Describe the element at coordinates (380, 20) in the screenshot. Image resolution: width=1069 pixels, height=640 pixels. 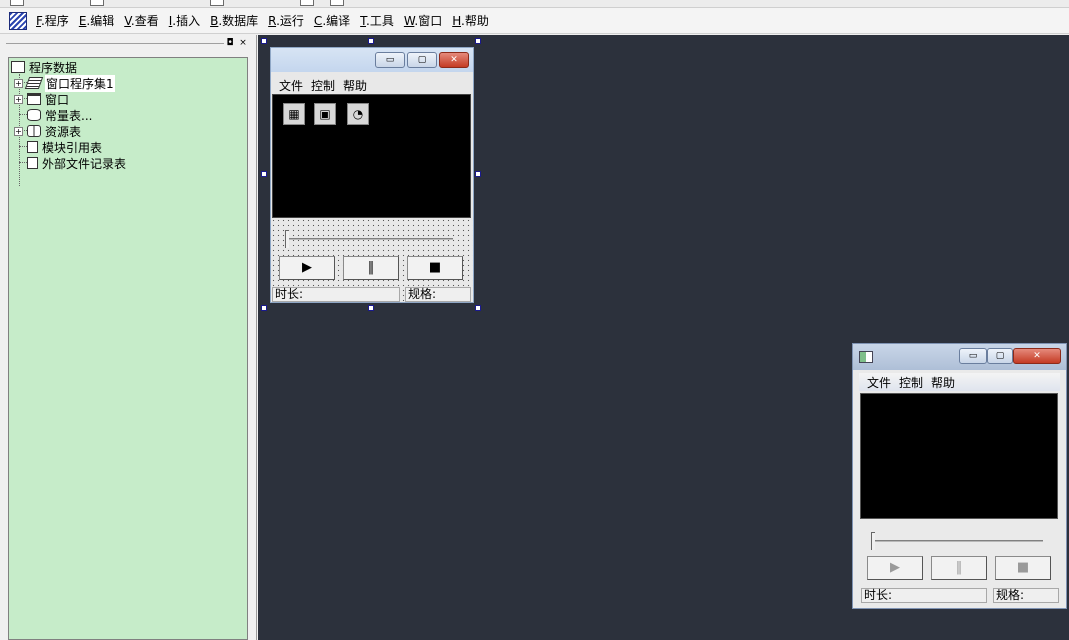
I see `menu-label: .工具` at that location.